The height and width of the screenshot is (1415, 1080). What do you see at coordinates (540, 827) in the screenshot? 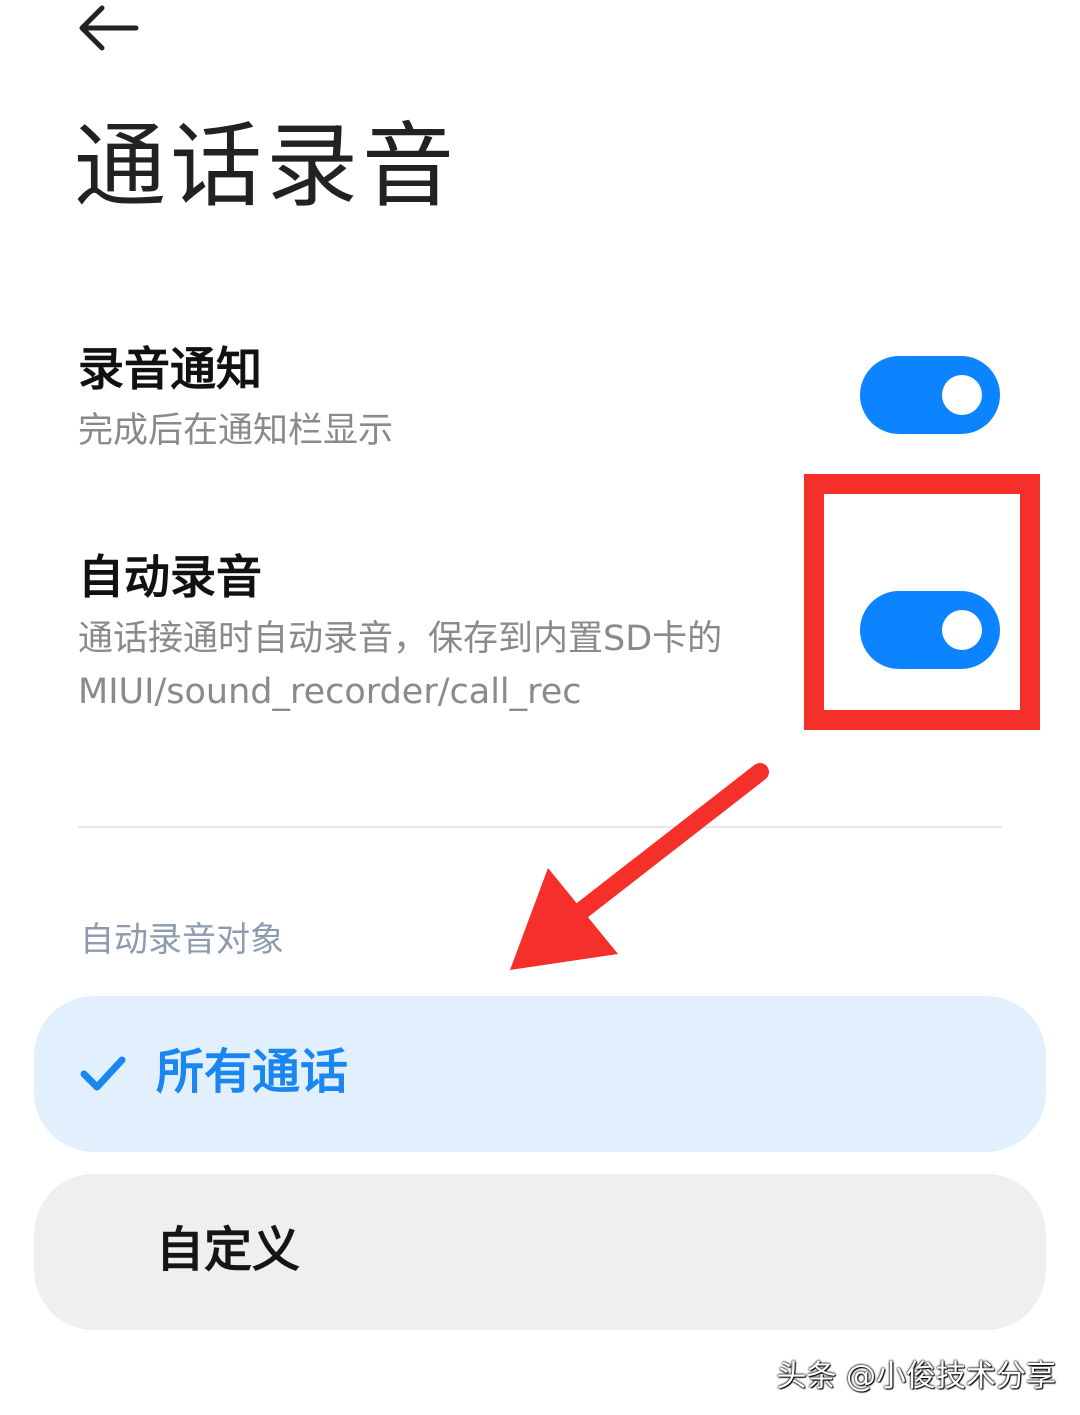
I see `divider` at bounding box center [540, 827].